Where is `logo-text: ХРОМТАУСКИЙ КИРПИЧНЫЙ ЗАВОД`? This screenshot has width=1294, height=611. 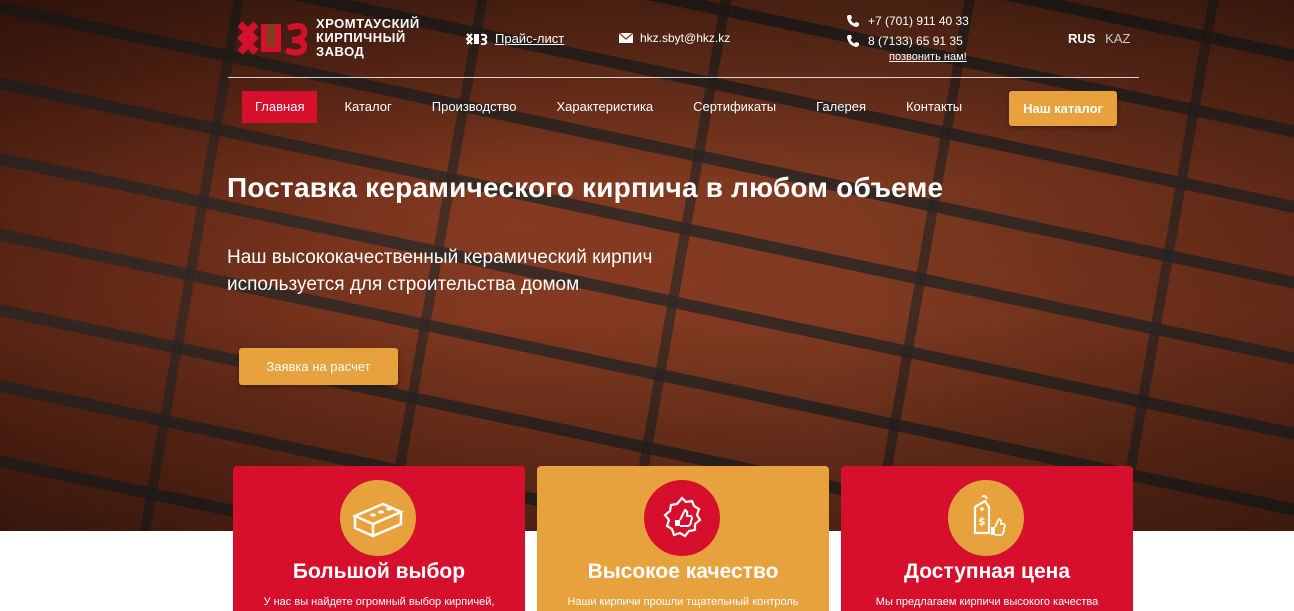
logo-text: ХРОМТАУСКИЙ КИРПИЧНЫЙ ЗАВОД is located at coordinates (368, 37).